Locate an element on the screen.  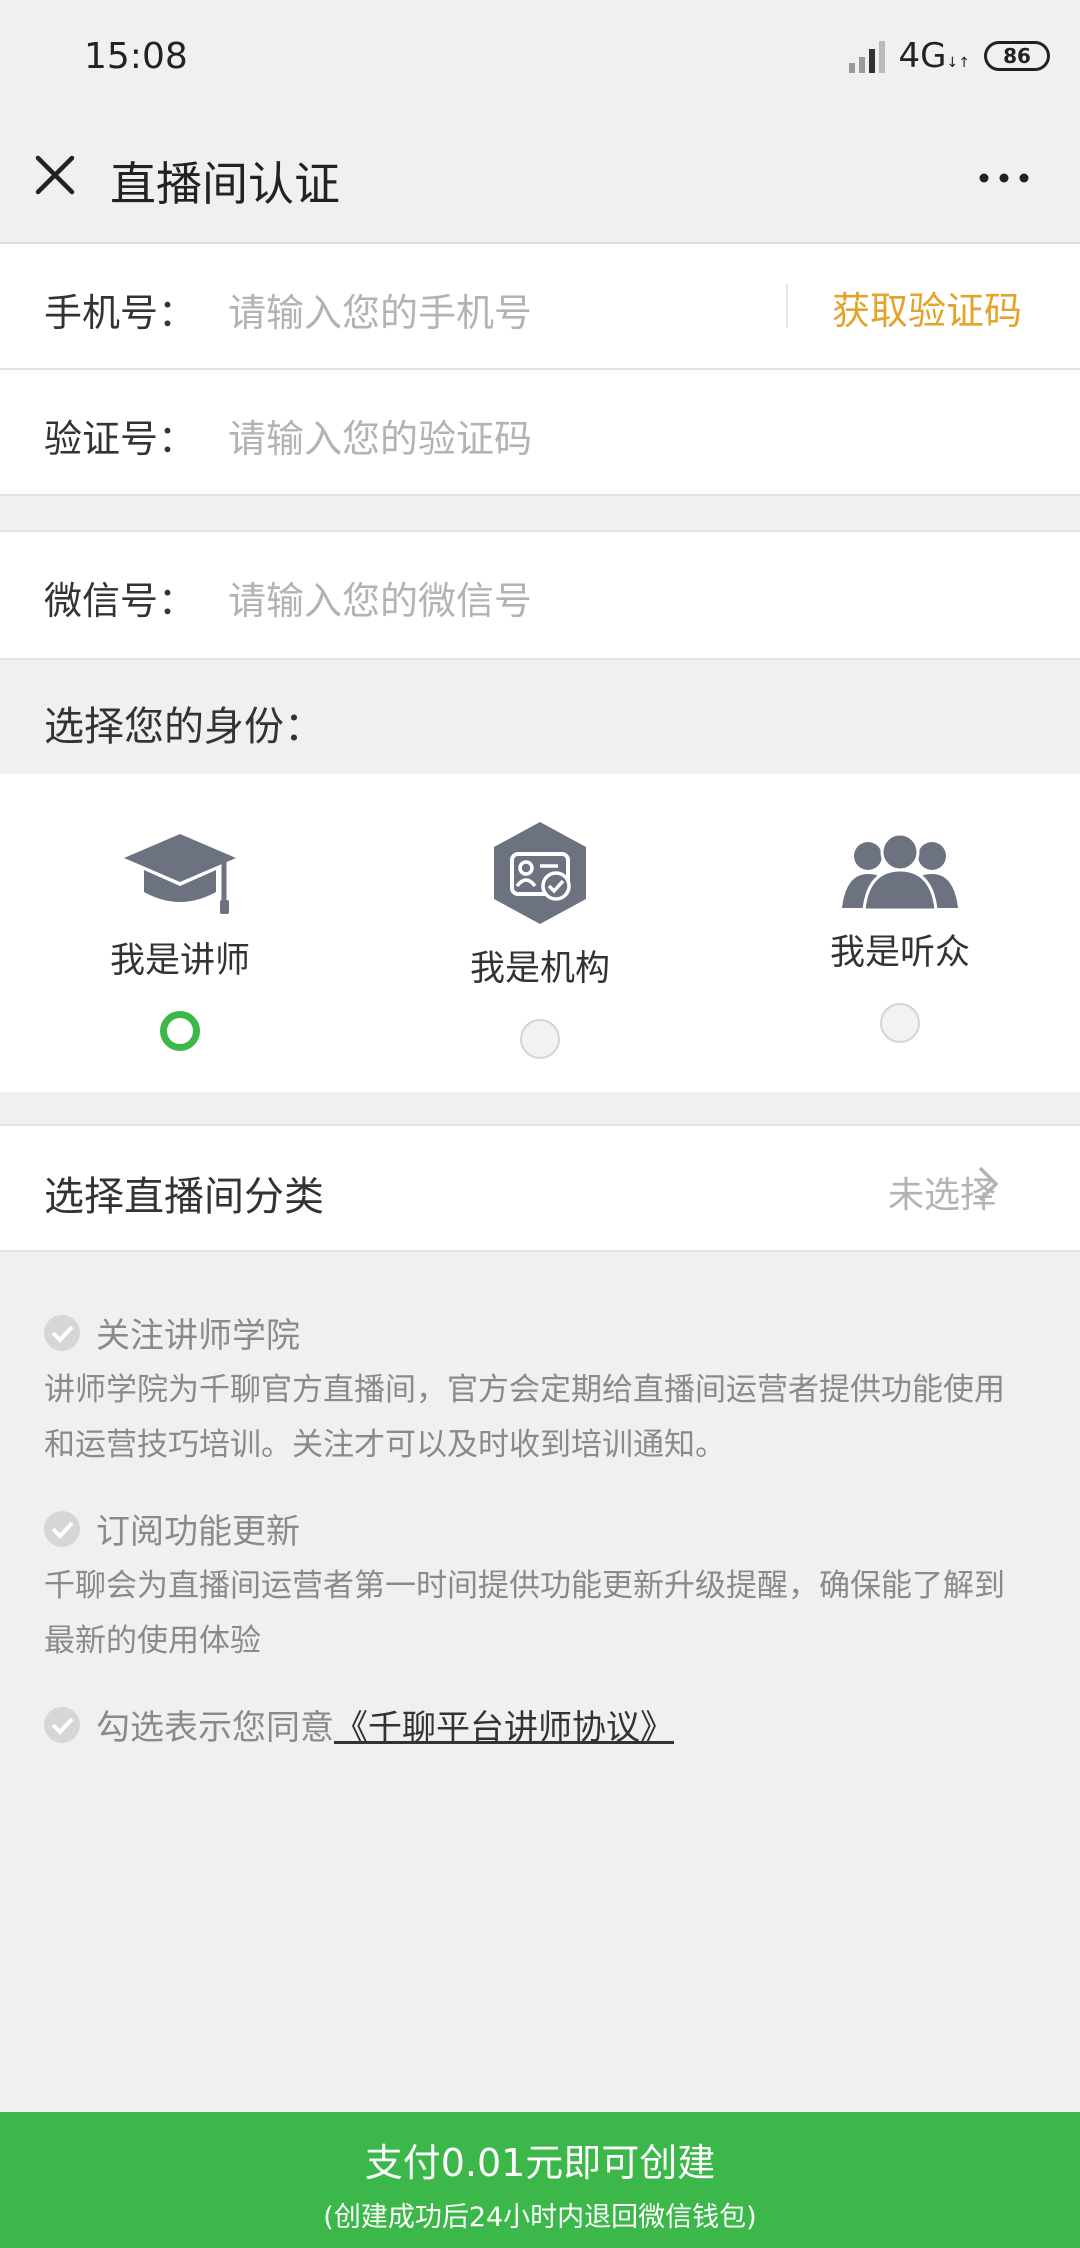
code-input: 请输入您的验证码 is located at coordinates (380, 435).